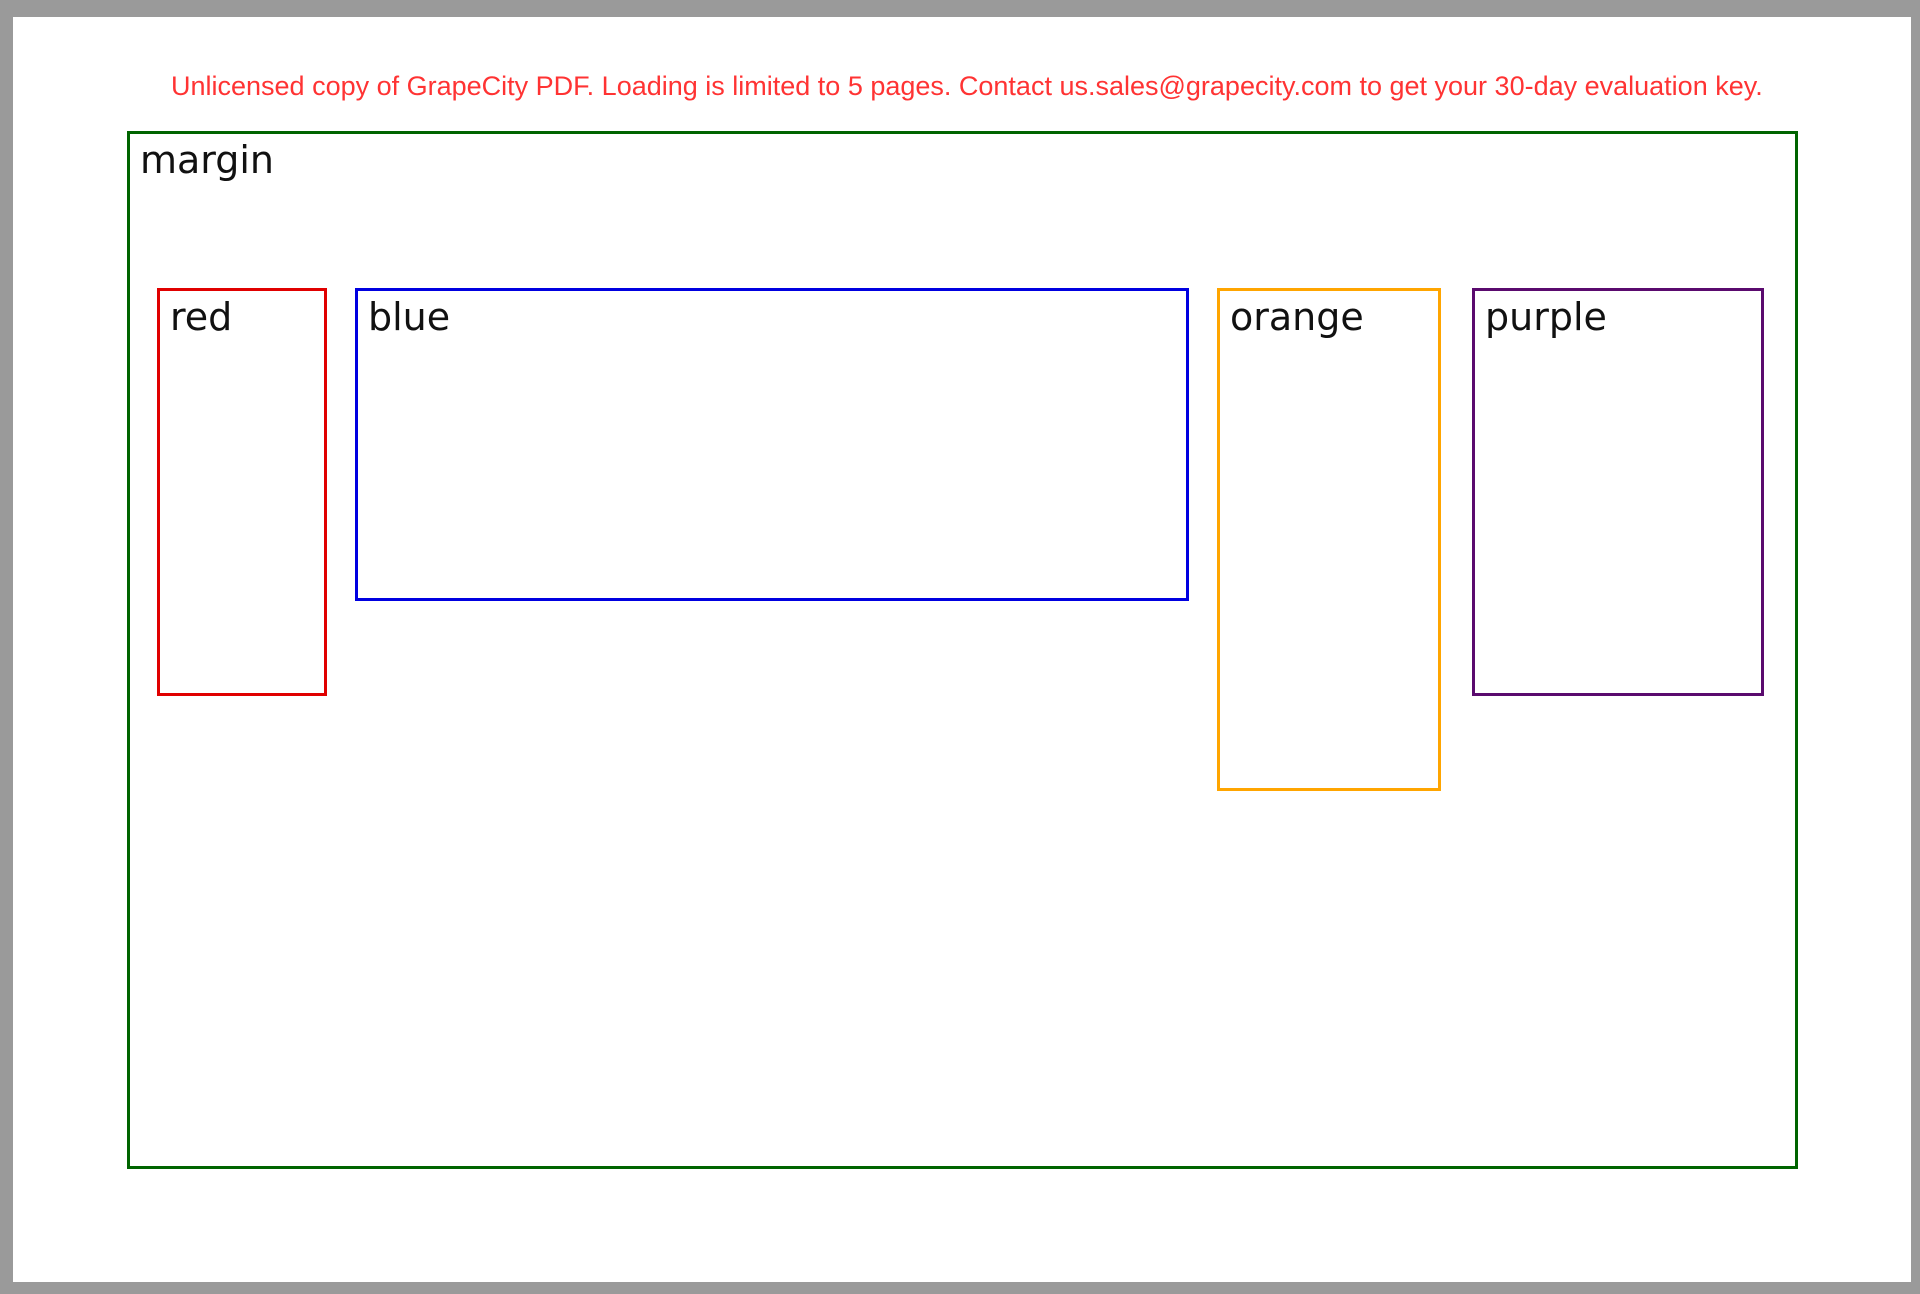  I want to click on orange-box: orange, so click(1329, 539).